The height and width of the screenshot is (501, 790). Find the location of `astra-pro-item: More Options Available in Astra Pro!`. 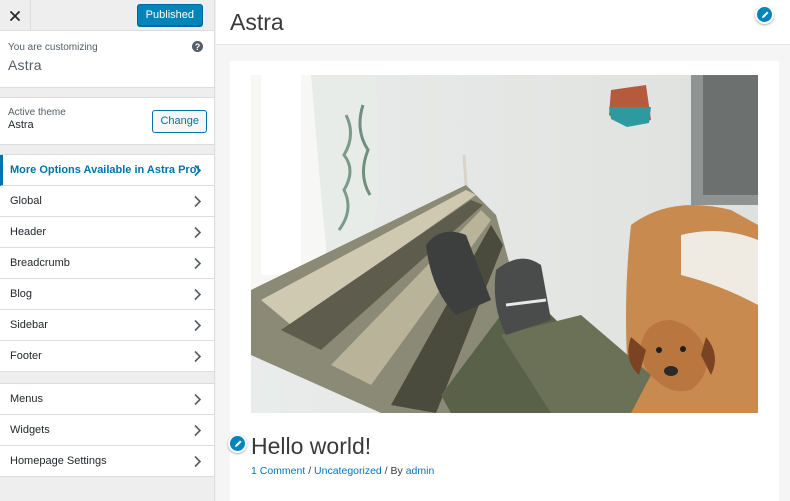

astra-pro-item: More Options Available in Astra Pro! is located at coordinates (107, 170).